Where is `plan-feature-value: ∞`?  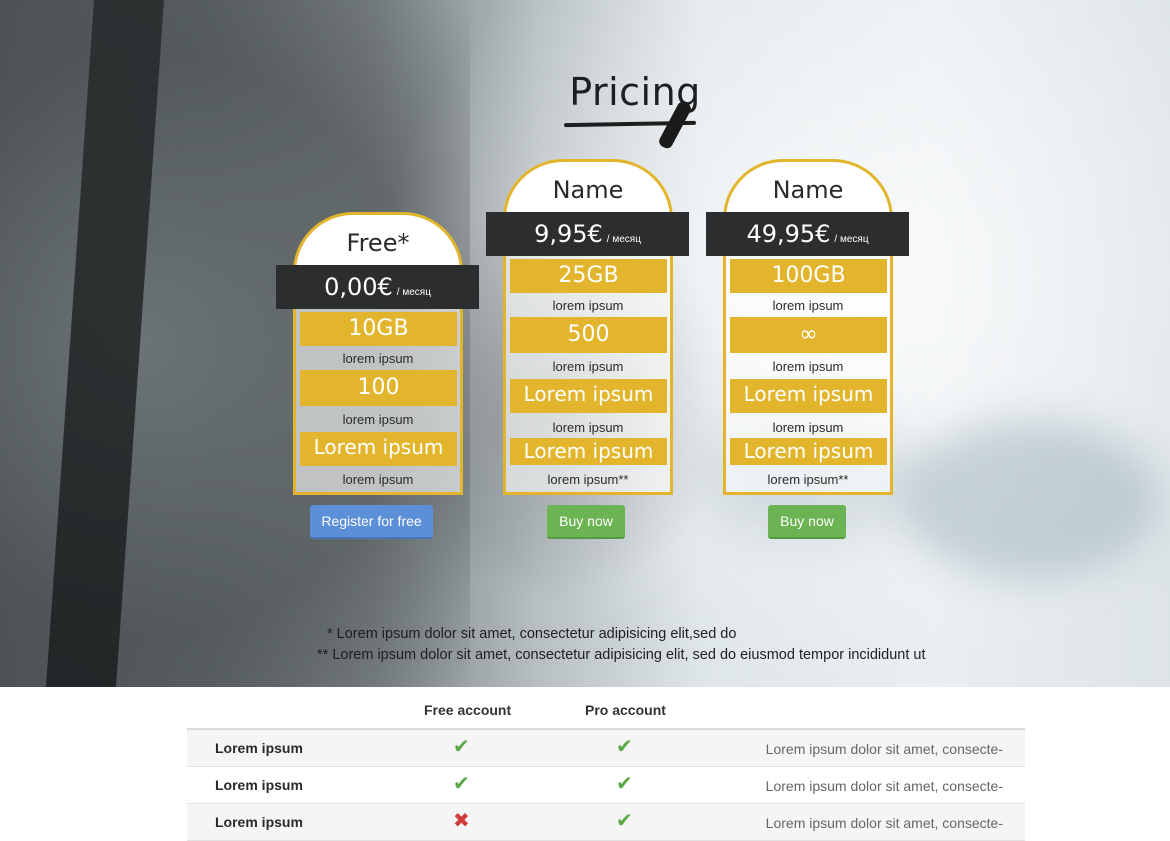 plan-feature-value: ∞ is located at coordinates (808, 335).